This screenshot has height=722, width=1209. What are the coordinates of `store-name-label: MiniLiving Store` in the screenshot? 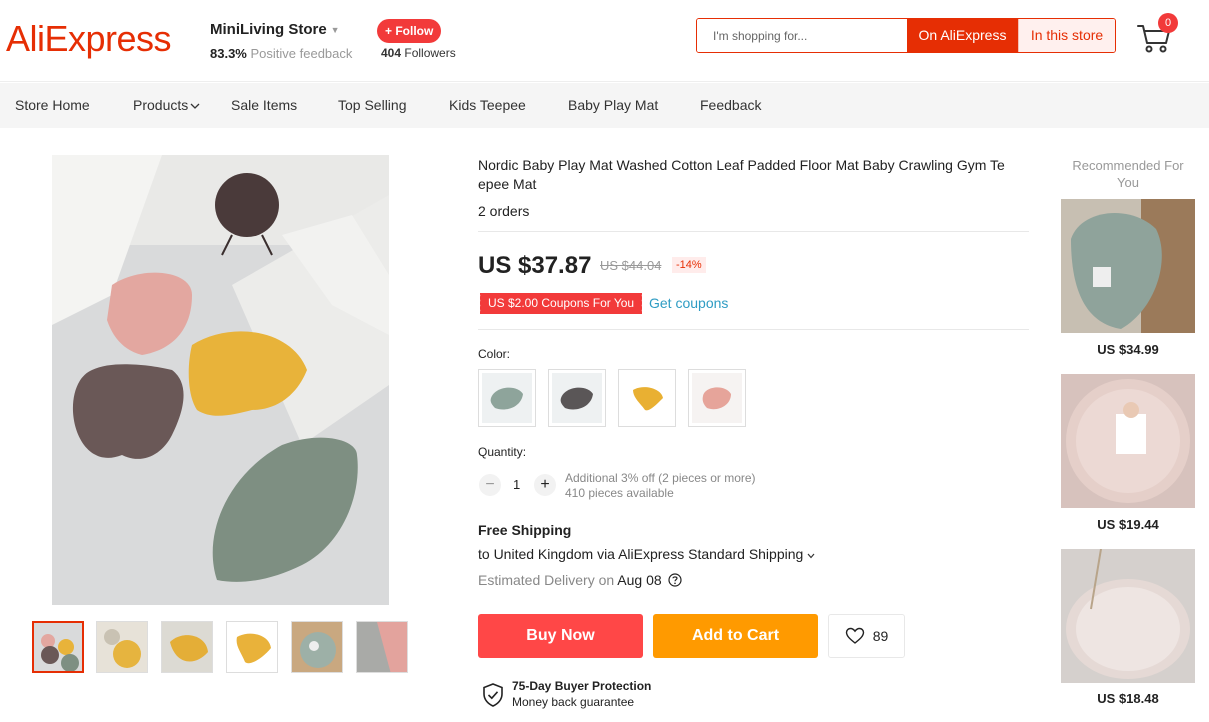 It's located at (268, 29).